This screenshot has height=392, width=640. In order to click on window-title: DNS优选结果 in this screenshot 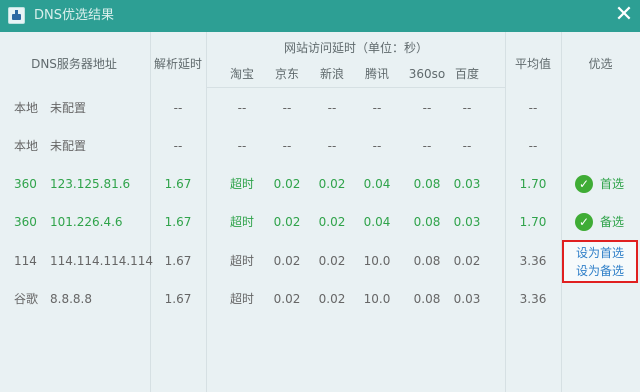, I will do `click(74, 15)`.